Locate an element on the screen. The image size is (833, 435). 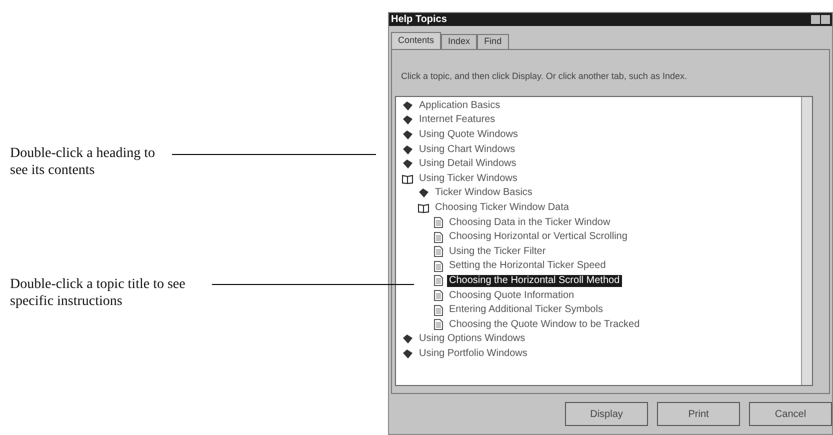
instruction-text: Click a topic, and then click Display. Or click another tab, such as Index. is located at coordinates (544, 76).